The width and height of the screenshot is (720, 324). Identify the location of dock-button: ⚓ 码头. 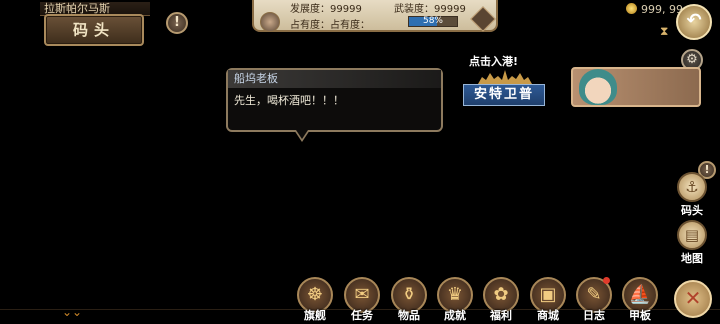
(692, 195).